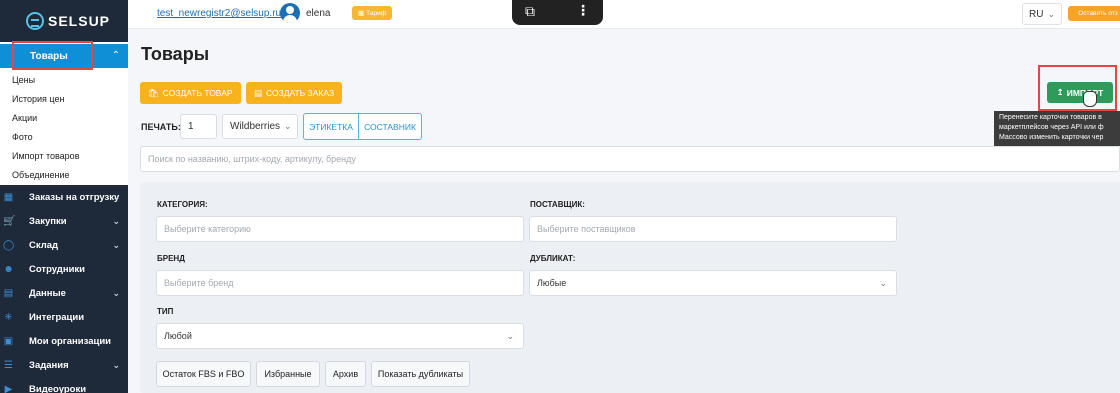 The height and width of the screenshot is (393, 1120). Describe the element at coordinates (340, 283) in the screenshot. I see `brand-field: Выберите бренд` at that location.